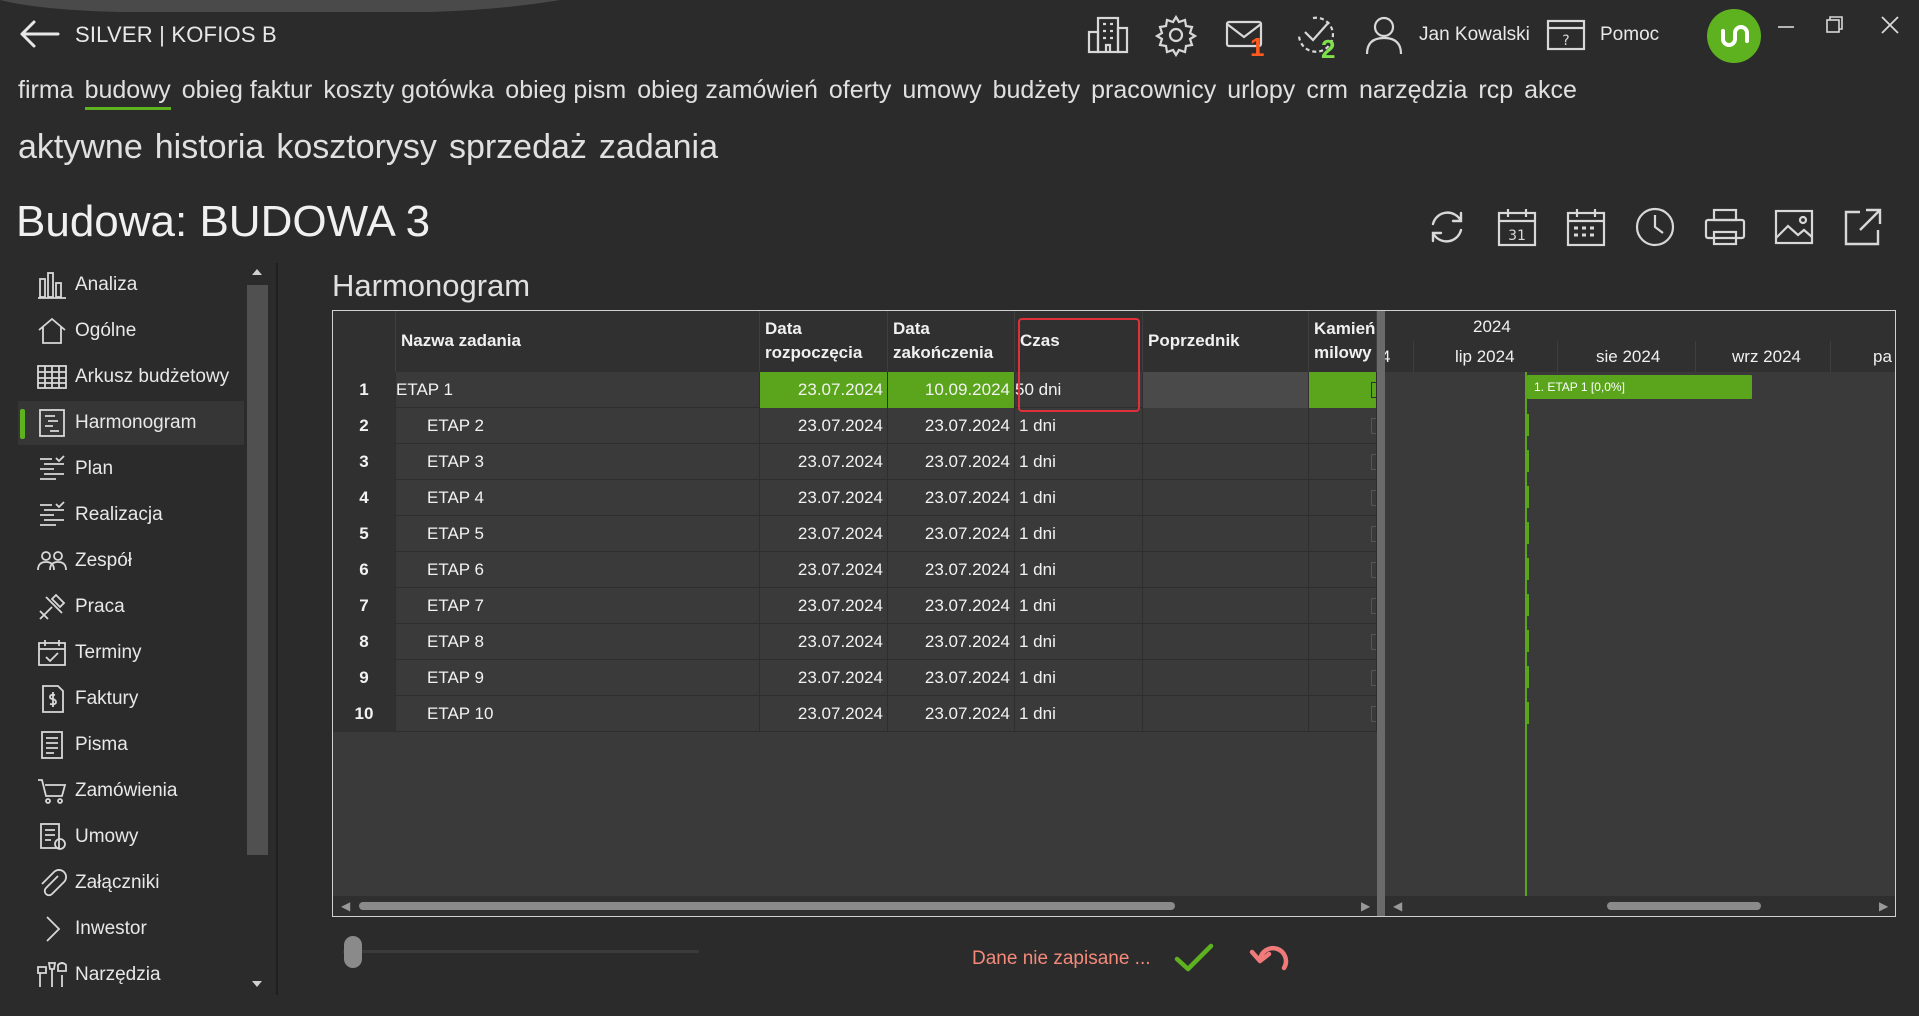  What do you see at coordinates (578, 534) in the screenshot?
I see `cell-name: ETAP 5` at bounding box center [578, 534].